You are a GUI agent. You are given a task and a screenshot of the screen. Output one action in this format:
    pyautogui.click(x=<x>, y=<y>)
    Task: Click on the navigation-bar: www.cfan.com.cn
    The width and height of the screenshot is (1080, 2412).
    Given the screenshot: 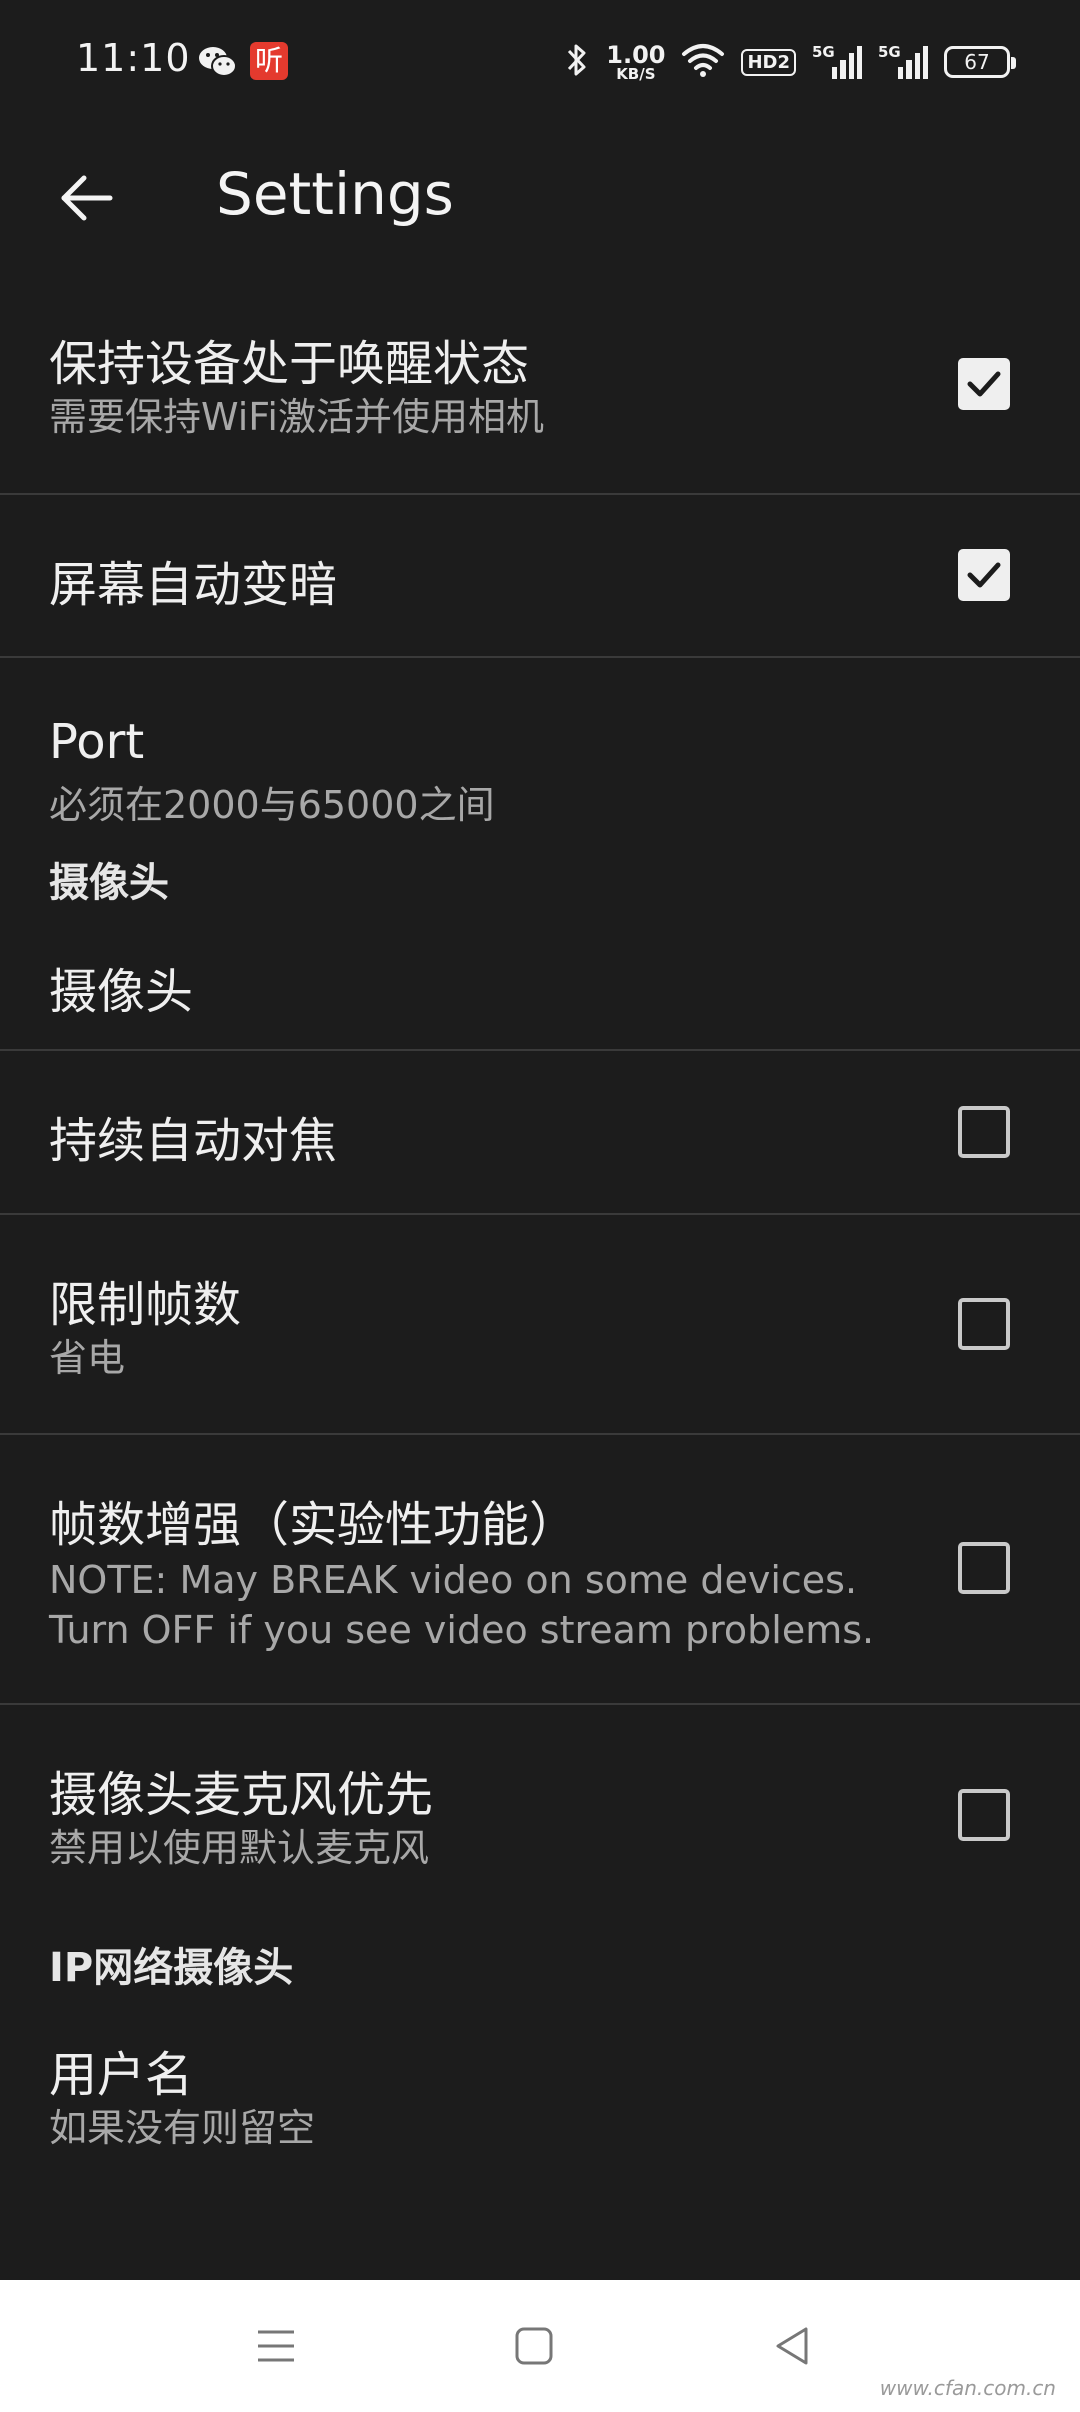 What is the action you would take?
    pyautogui.click(x=540, y=2346)
    